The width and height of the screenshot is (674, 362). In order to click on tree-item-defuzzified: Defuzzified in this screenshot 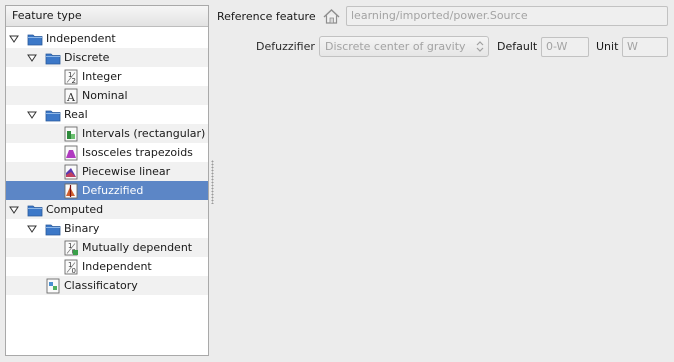, I will do `click(107, 190)`.